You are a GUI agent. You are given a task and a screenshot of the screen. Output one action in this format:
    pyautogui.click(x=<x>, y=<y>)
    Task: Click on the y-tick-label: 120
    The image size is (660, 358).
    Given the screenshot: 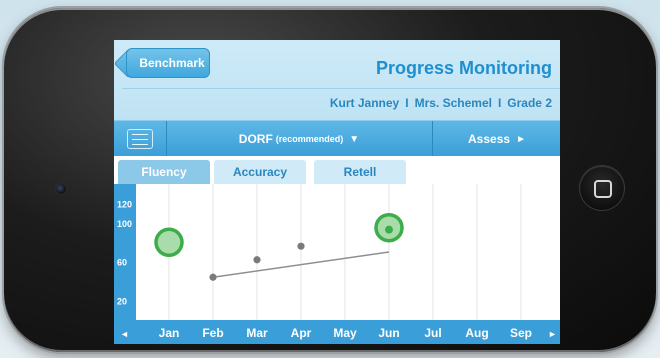 What is the action you would take?
    pyautogui.click(x=124, y=204)
    